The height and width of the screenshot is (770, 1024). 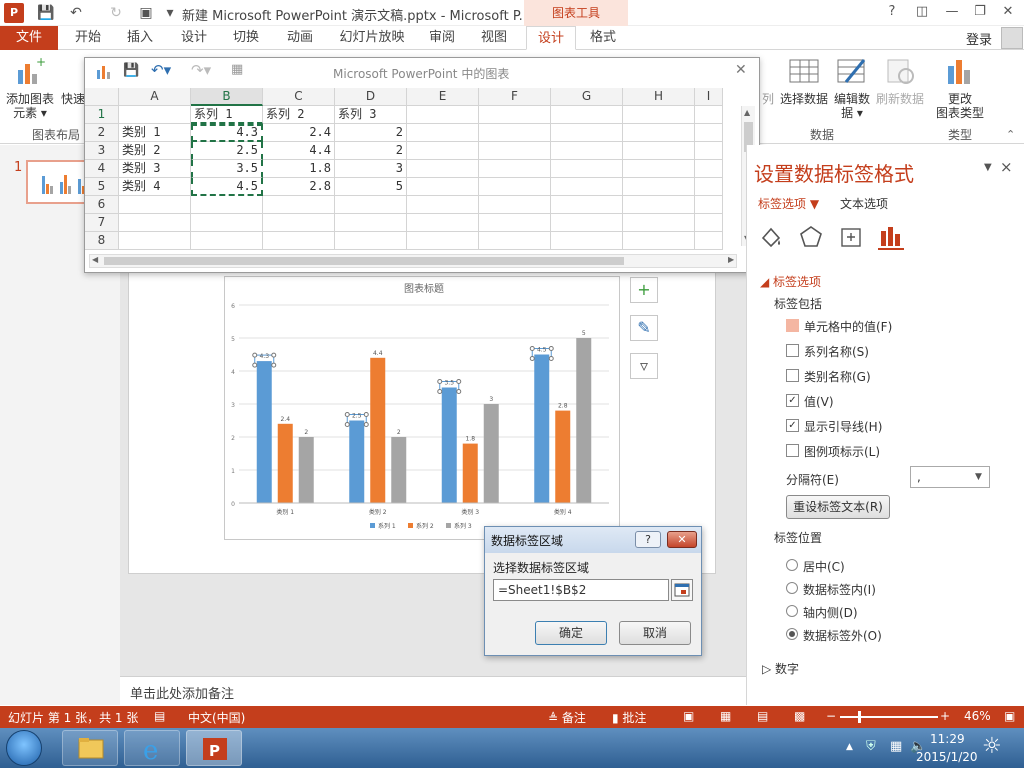 I want to click on add-chart-element-icon: +, so click(x=30, y=70).